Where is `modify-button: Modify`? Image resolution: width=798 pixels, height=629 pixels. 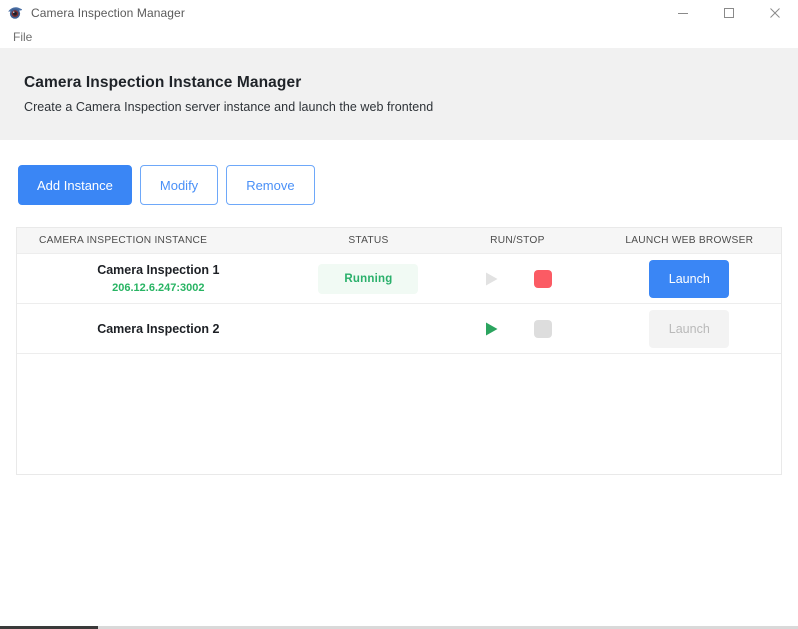
modify-button: Modify is located at coordinates (179, 185).